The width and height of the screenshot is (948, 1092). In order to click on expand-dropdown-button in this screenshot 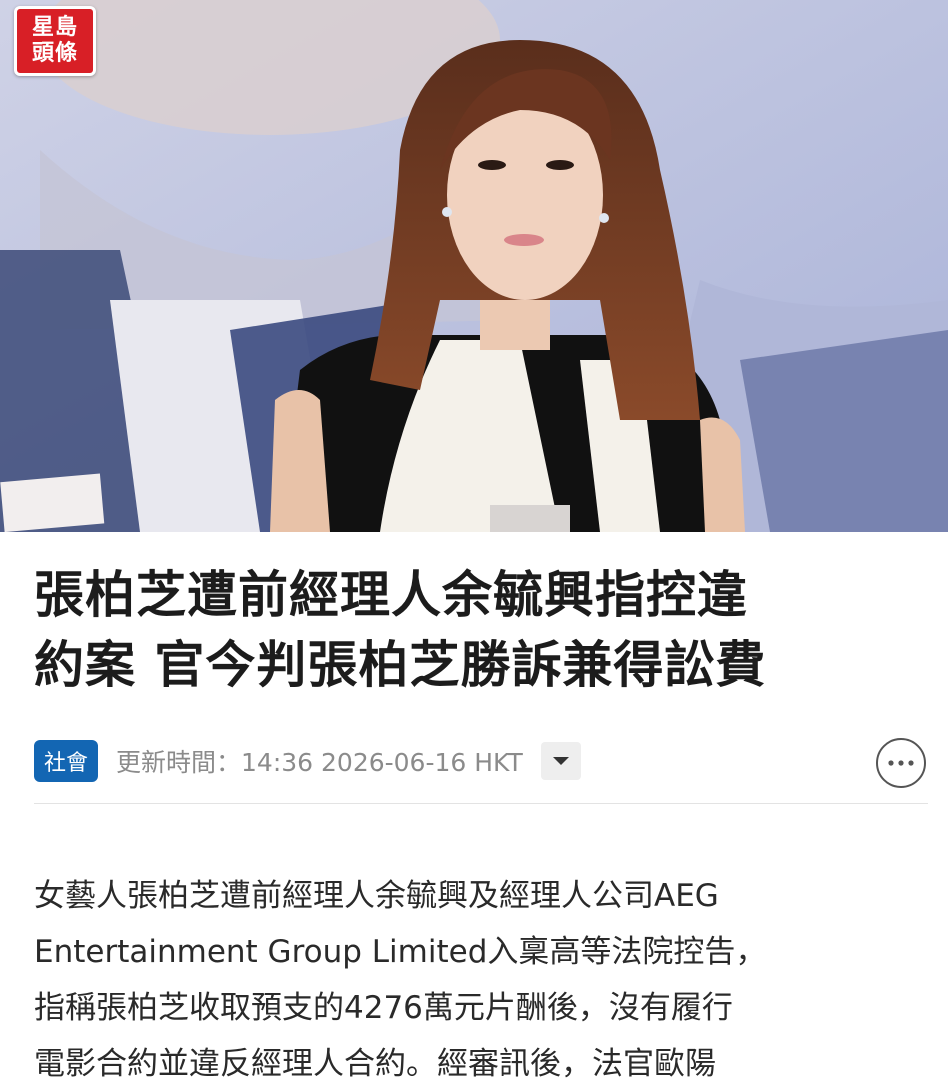, I will do `click(560, 761)`.